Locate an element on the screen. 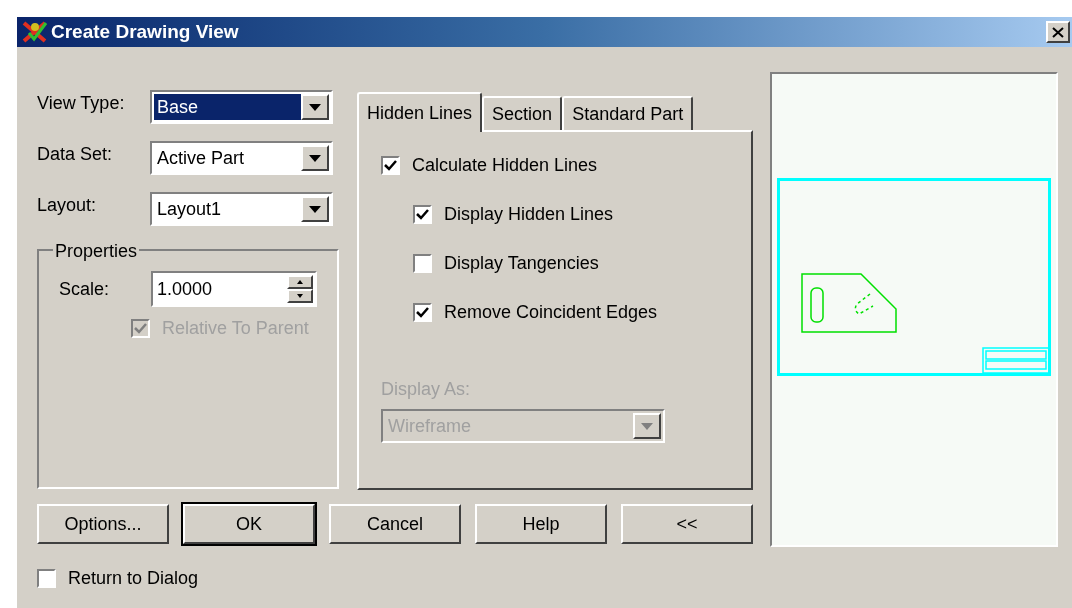  tab: Section is located at coordinates (522, 113).